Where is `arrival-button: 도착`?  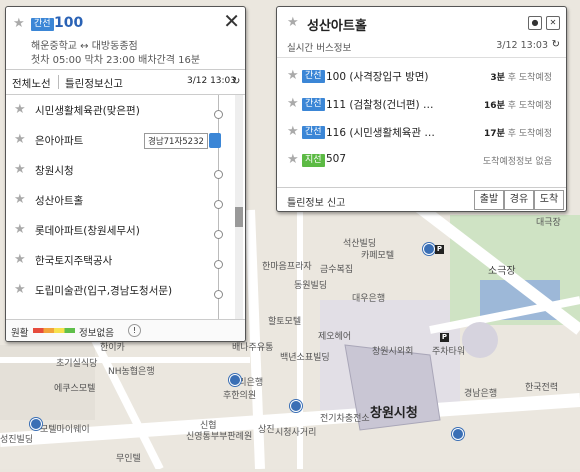 arrival-button: 도착 is located at coordinates (549, 200).